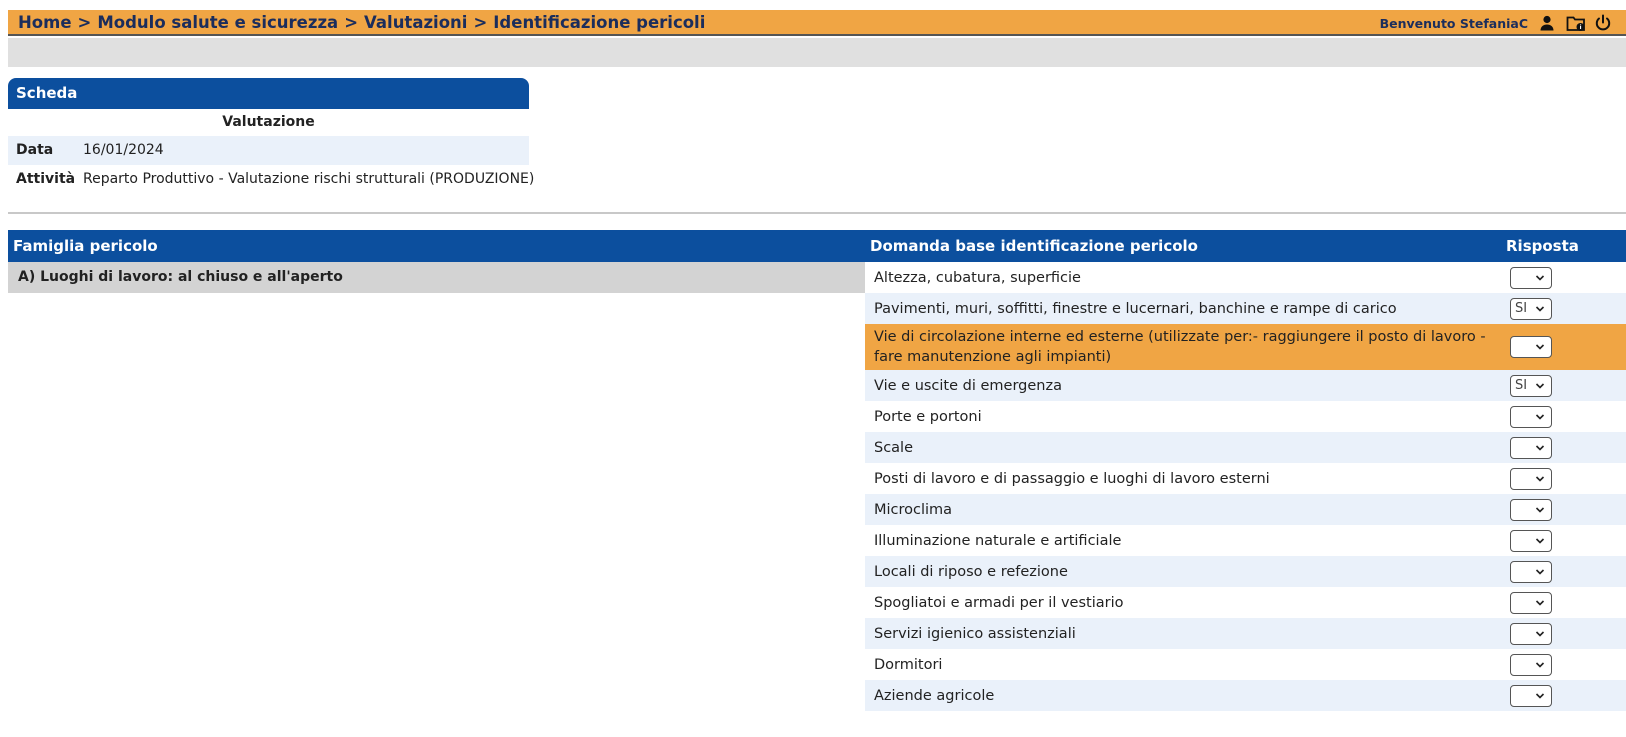 The height and width of the screenshot is (737, 1626). Describe the element at coordinates (35, 150) in the screenshot. I see `data-label: Data` at that location.